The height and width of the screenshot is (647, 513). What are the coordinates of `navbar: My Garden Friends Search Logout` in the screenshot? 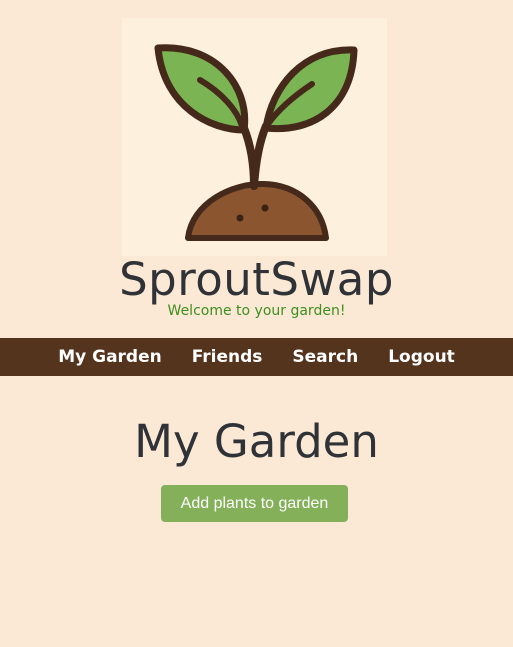 It's located at (256, 357).